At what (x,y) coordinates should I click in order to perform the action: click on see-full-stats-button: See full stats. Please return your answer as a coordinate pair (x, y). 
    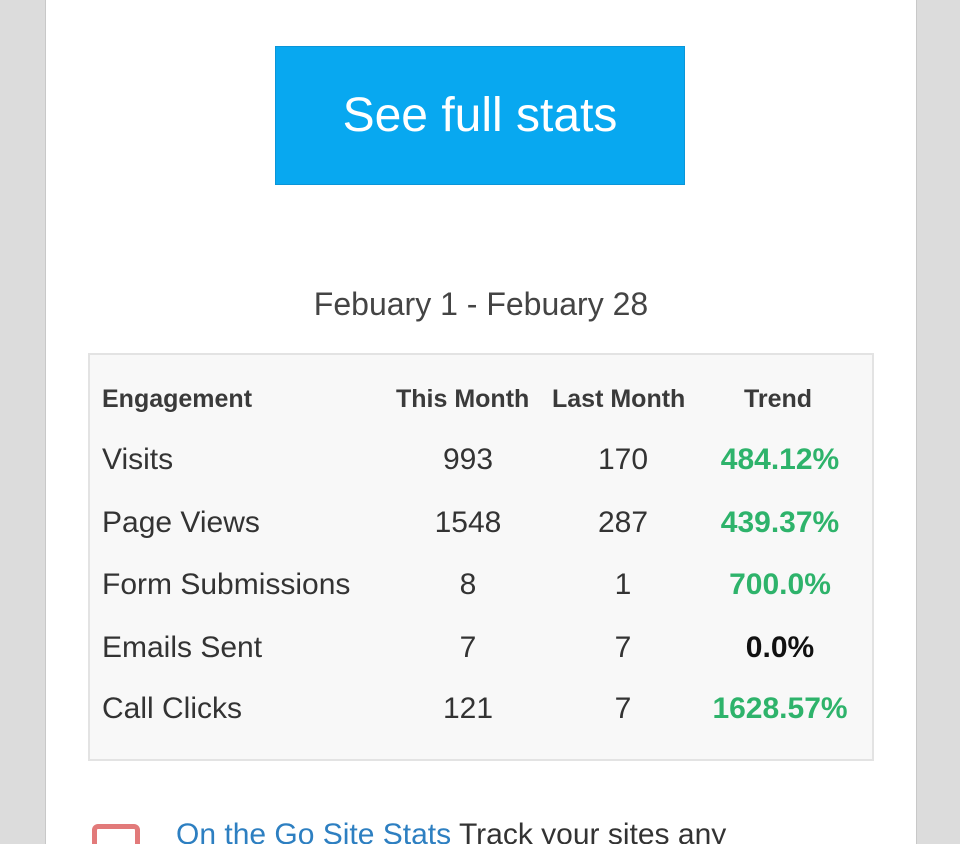
    Looking at the image, I should click on (480, 115).